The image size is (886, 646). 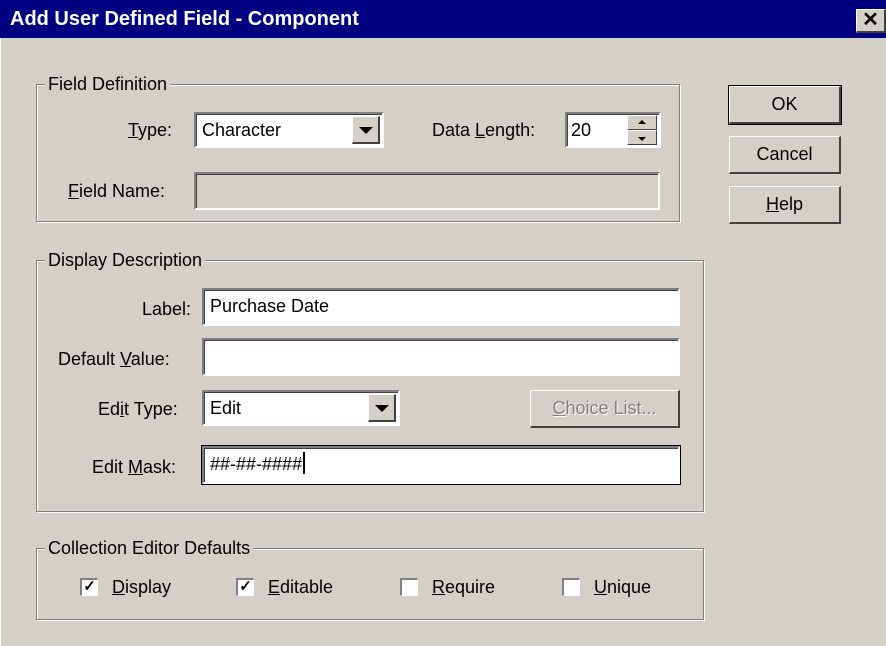 I want to click on title-bar: Add User Defined Field - Component ✕, so click(x=443, y=19).